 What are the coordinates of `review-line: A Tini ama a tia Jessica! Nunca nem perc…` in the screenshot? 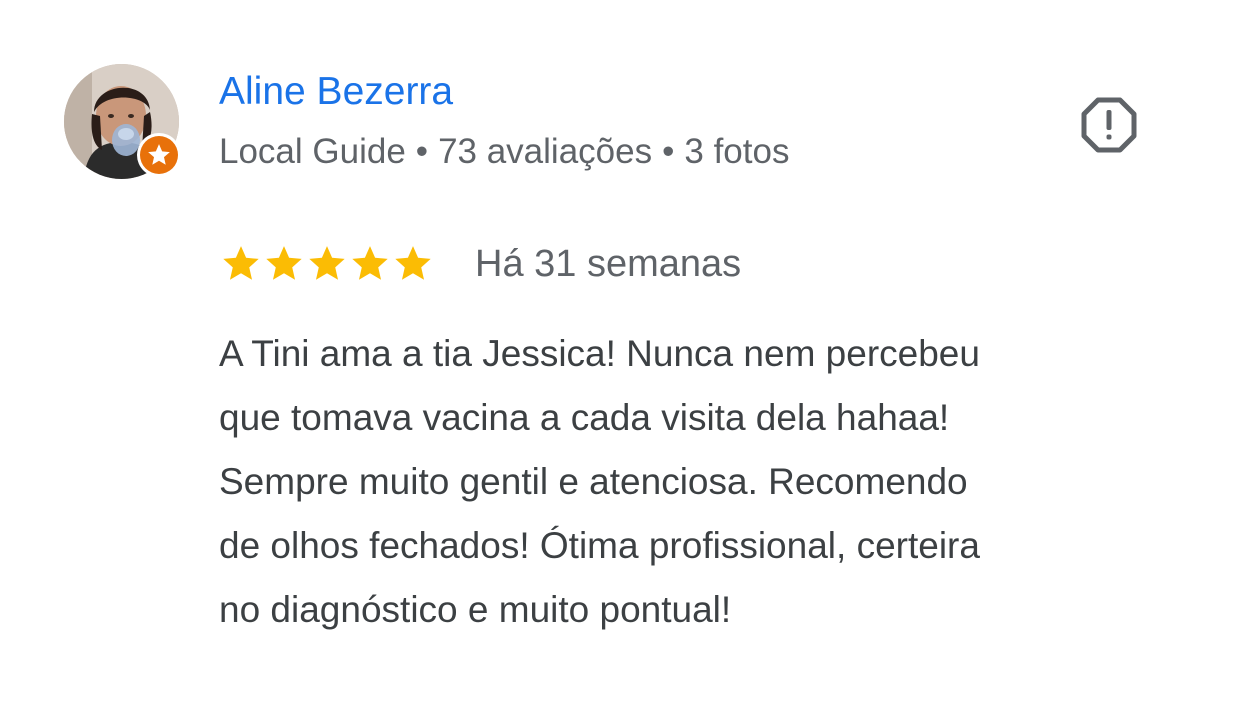 It's located at (599, 353).